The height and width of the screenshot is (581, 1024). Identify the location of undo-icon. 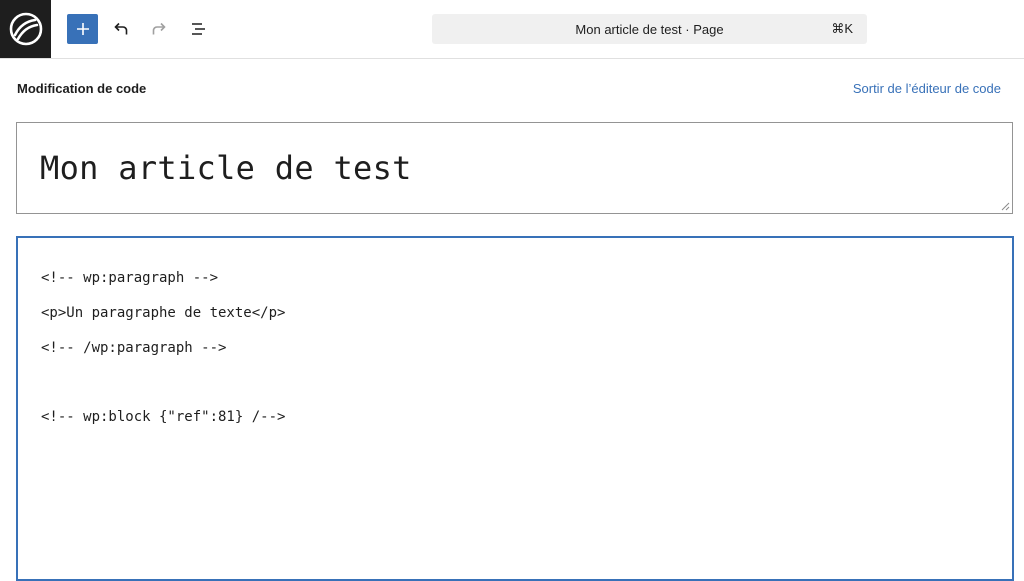
(121, 28).